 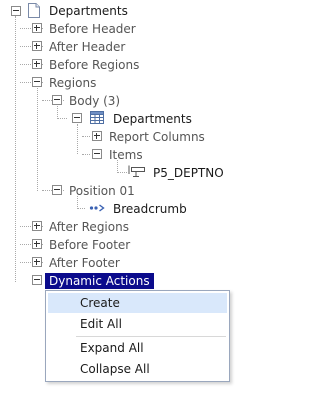 I want to click on collapse-regions-toggle, so click(x=37, y=82).